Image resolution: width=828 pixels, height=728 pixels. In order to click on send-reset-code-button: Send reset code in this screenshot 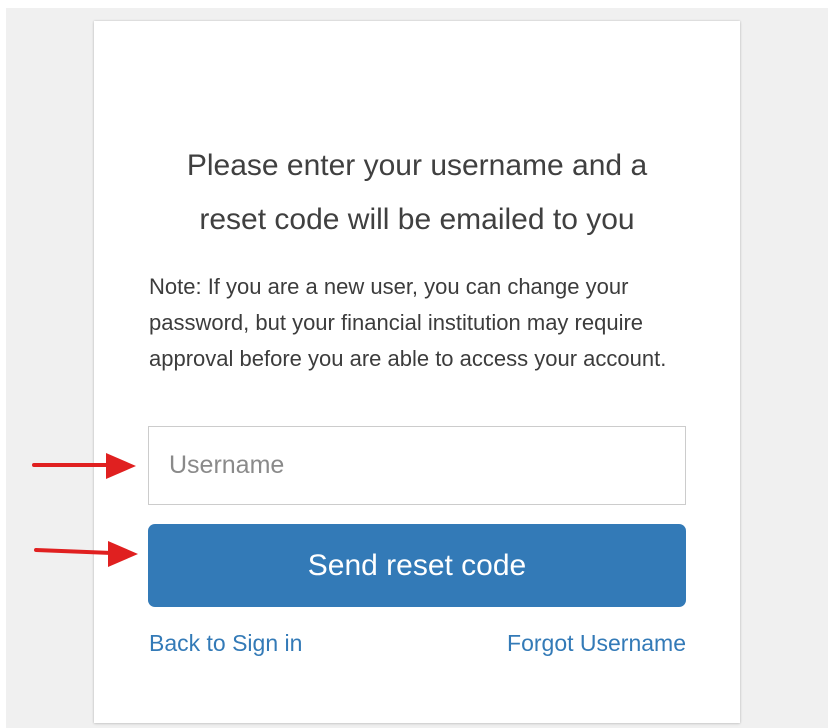, I will do `click(417, 565)`.